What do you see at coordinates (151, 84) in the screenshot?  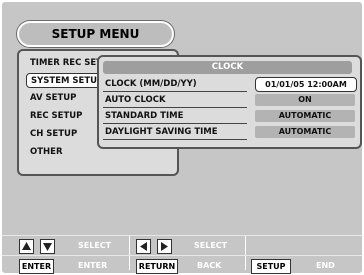 I see `clock-row-label: CLOCK (MM/DD/YY)` at bounding box center [151, 84].